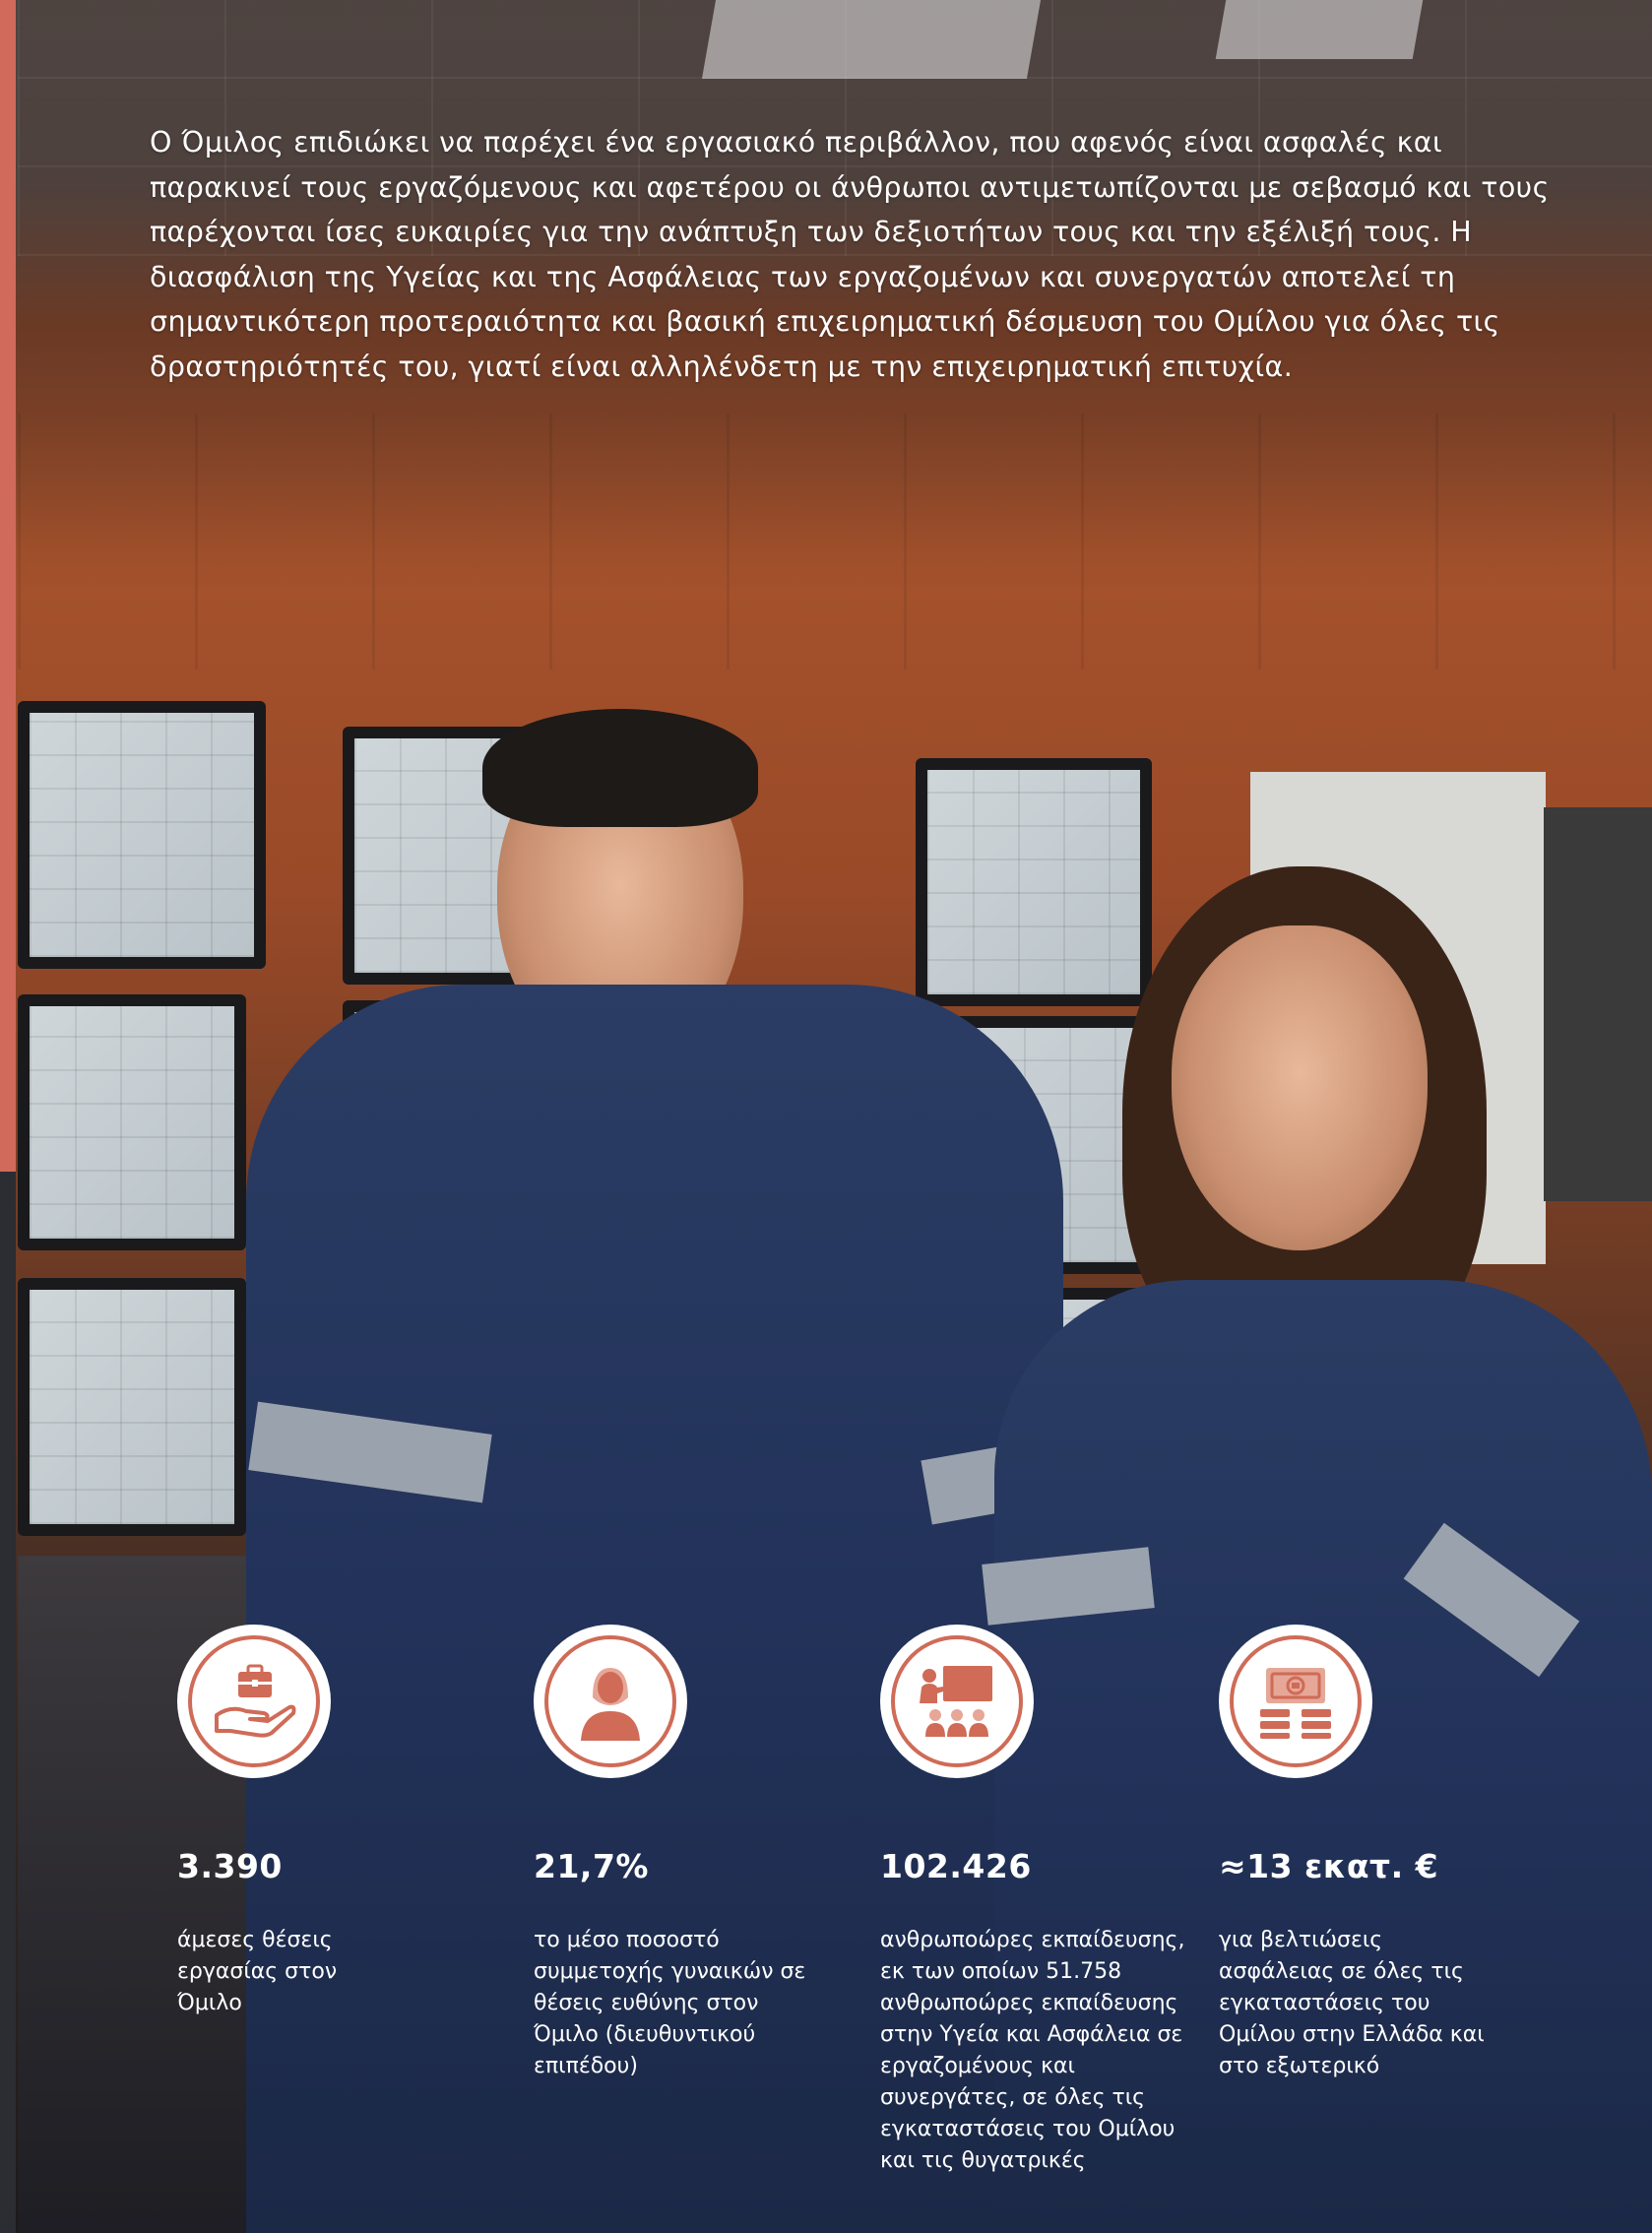  I want to click on wall-panels, so click(835, 542).